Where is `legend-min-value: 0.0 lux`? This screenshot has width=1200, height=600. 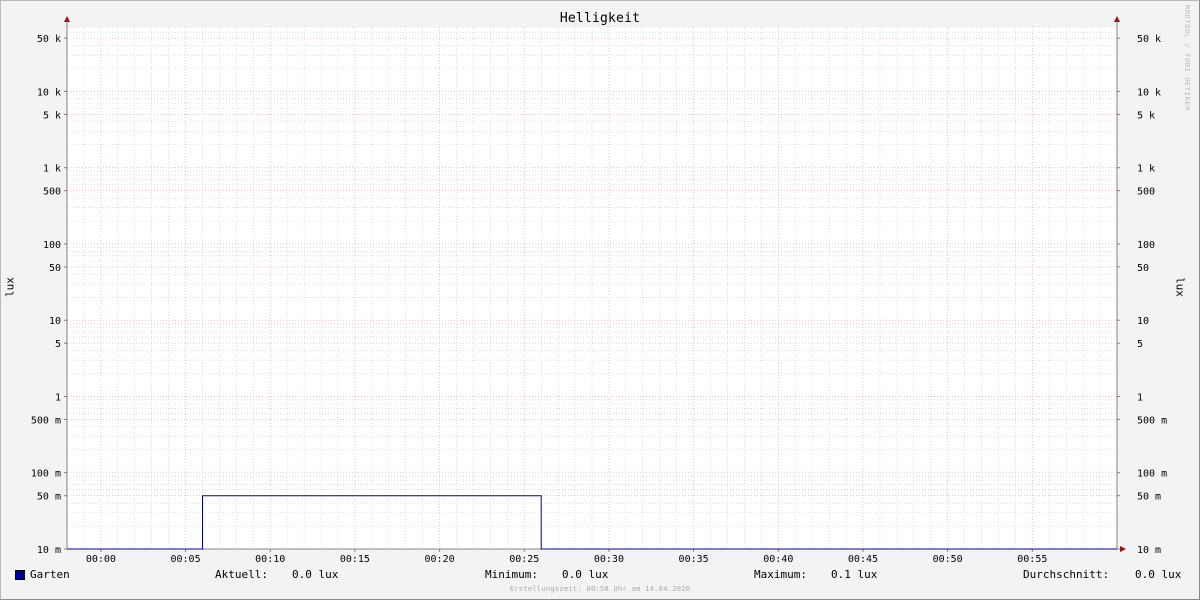
legend-min-value: 0.0 lux is located at coordinates (585, 574).